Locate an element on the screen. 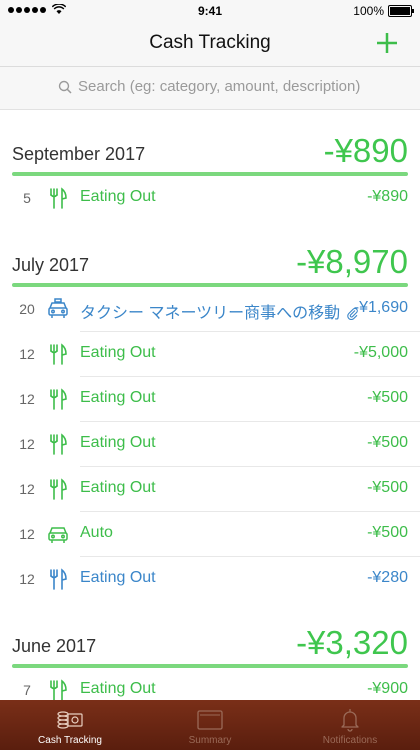  tab-cash-tracking: Cash Tracking is located at coordinates (70, 725).